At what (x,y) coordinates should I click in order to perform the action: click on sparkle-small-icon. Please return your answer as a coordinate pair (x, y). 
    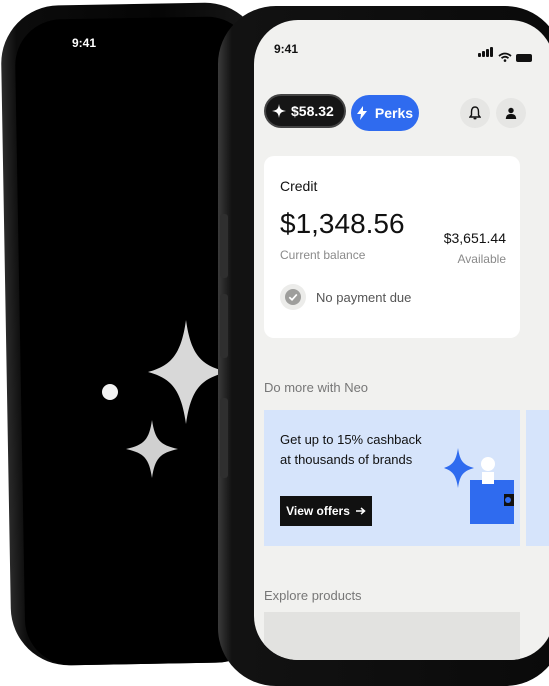
    Looking at the image, I should click on (152, 449).